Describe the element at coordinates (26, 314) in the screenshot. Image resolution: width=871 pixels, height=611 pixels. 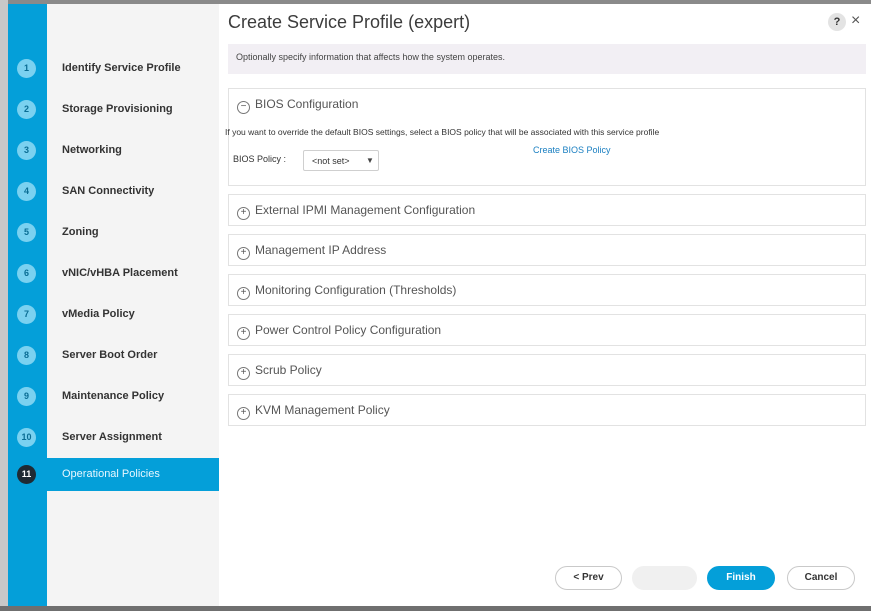
I see `step-number: 7` at that location.